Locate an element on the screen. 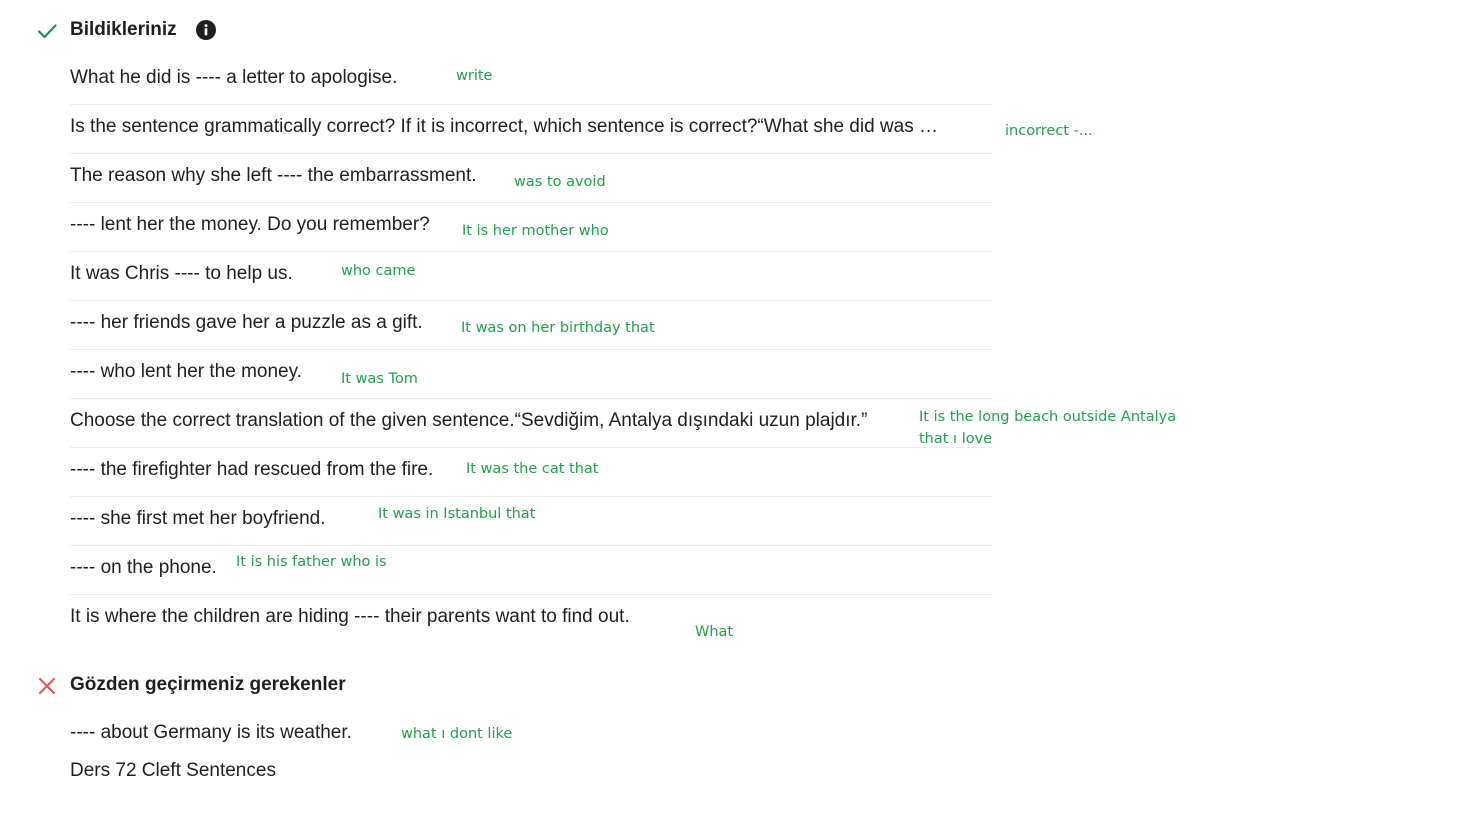 The height and width of the screenshot is (822, 1462). list-item: ---- who lent her the money. It was Tom is located at coordinates (531, 374).